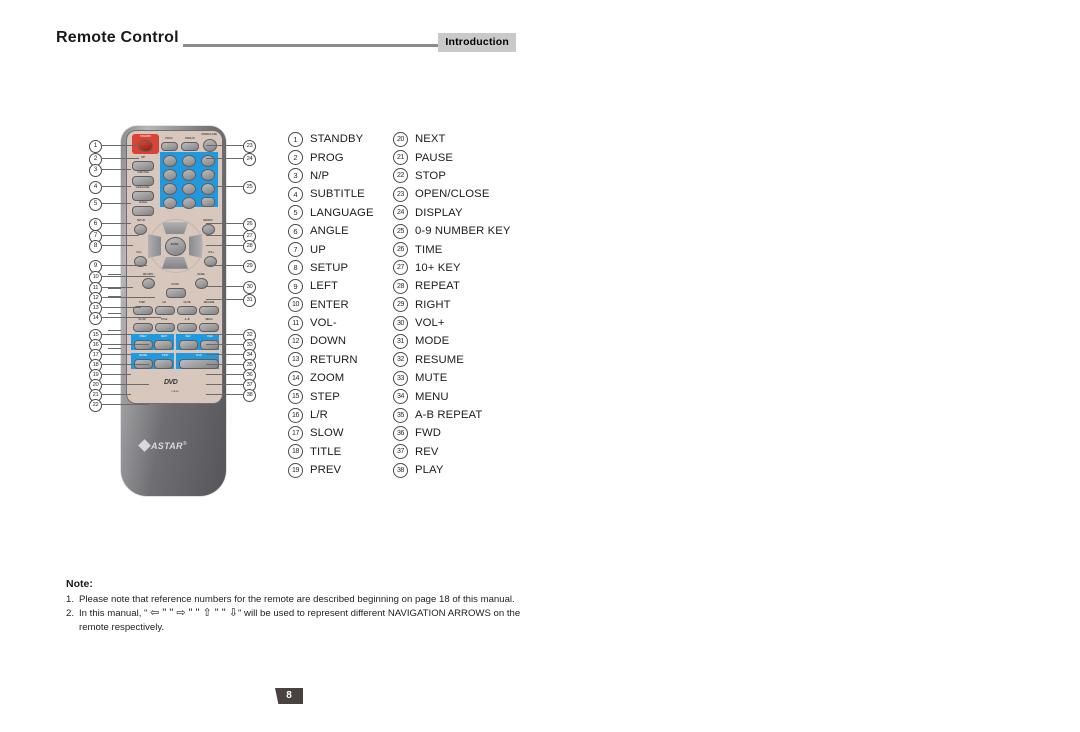 The width and height of the screenshot is (1080, 732). What do you see at coordinates (427, 451) in the screenshot?
I see `key-reference-label: REV` at bounding box center [427, 451].